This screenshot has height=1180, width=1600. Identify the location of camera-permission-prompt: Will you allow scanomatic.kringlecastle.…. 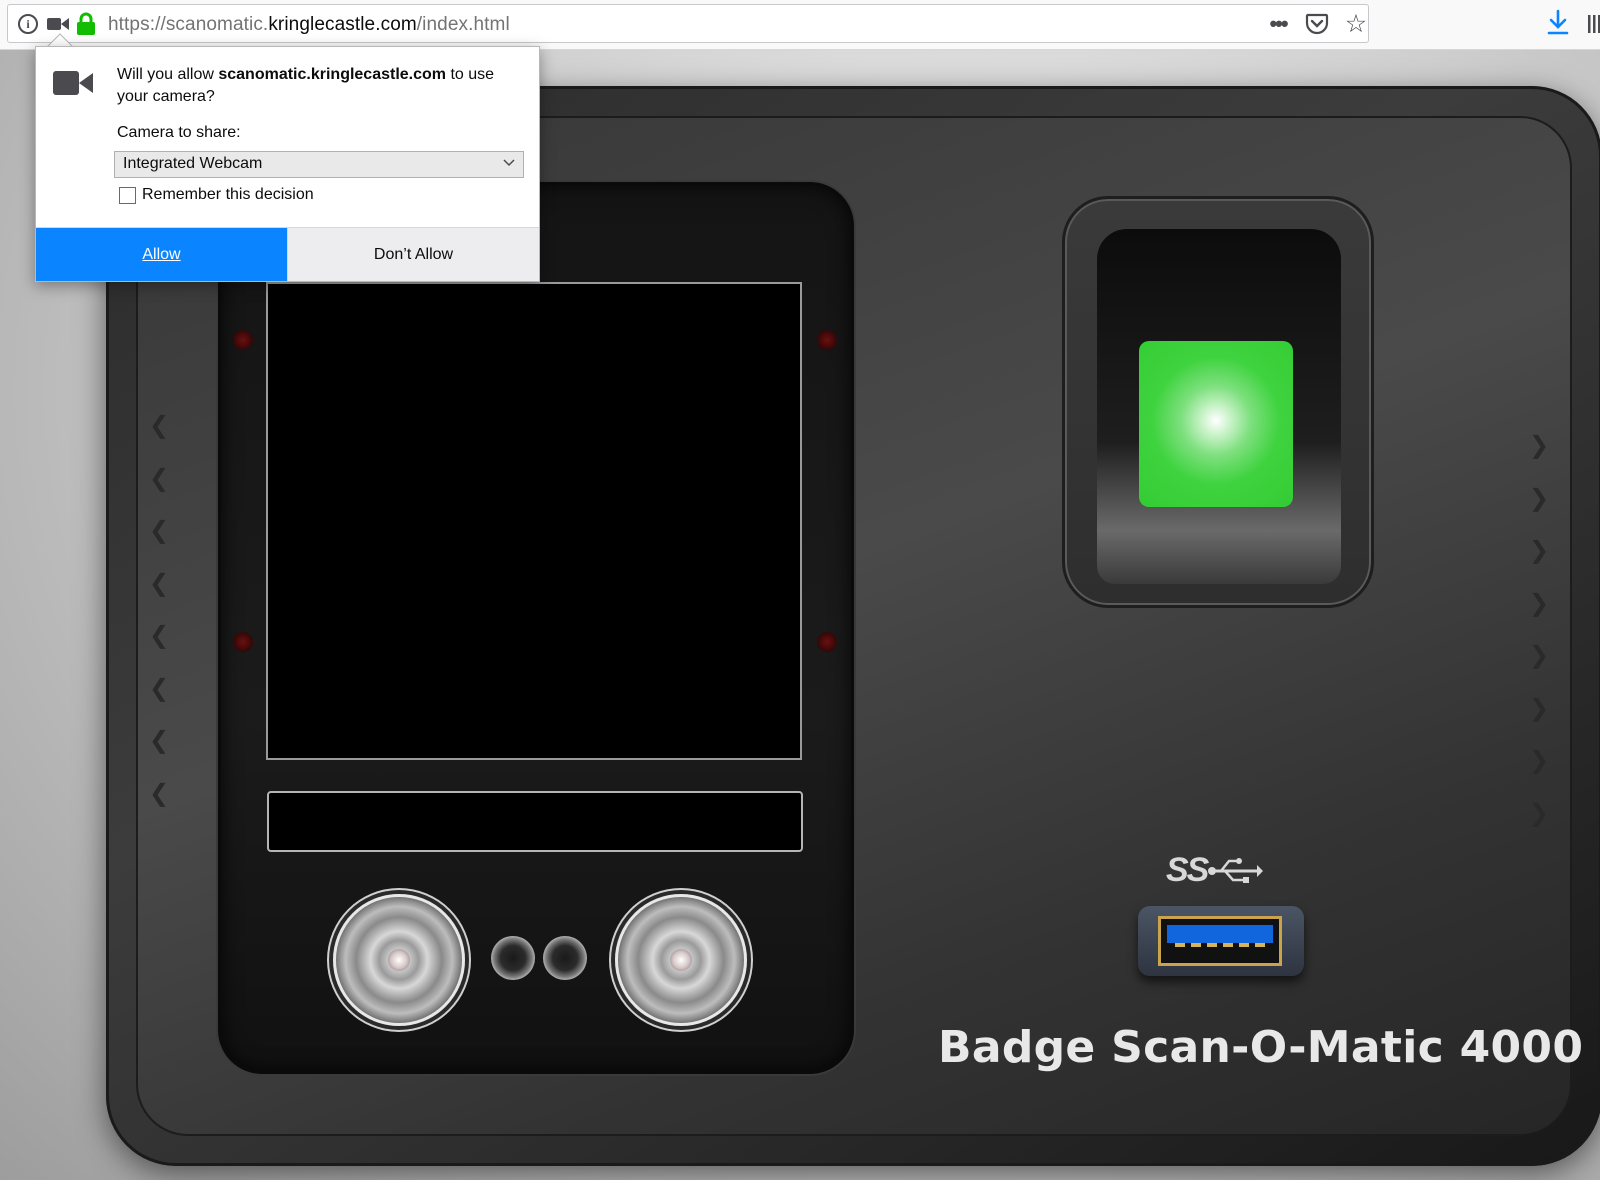
(287, 164).